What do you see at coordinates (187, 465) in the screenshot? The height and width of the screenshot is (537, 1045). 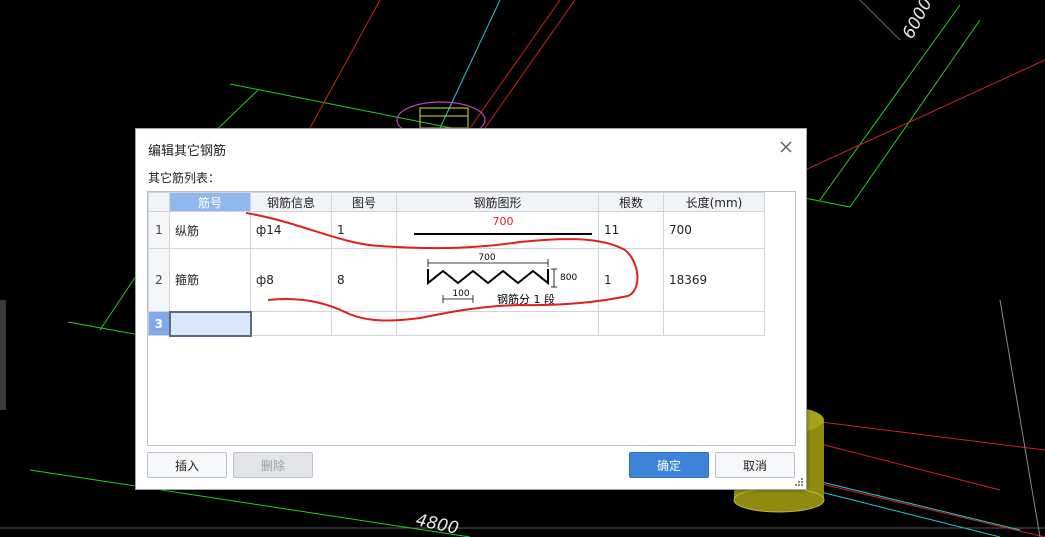 I see `insert-button: 插入` at bounding box center [187, 465].